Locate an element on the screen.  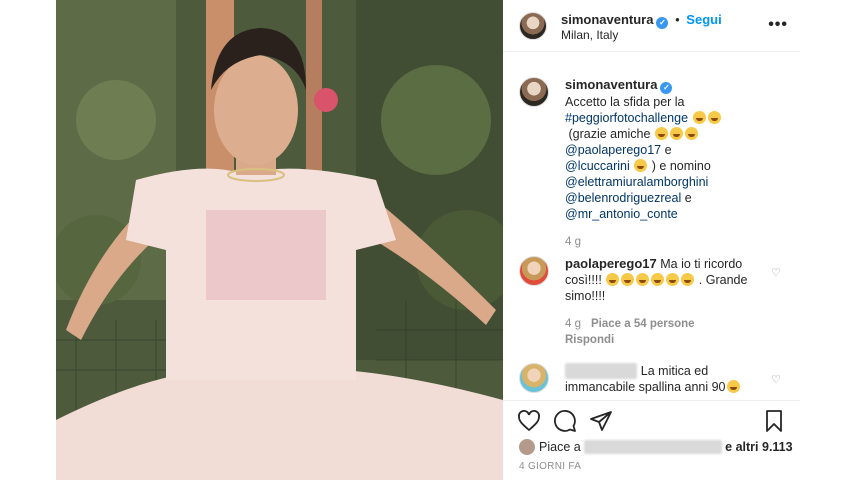
grin-emoji-icon is located at coordinates (676, 133).